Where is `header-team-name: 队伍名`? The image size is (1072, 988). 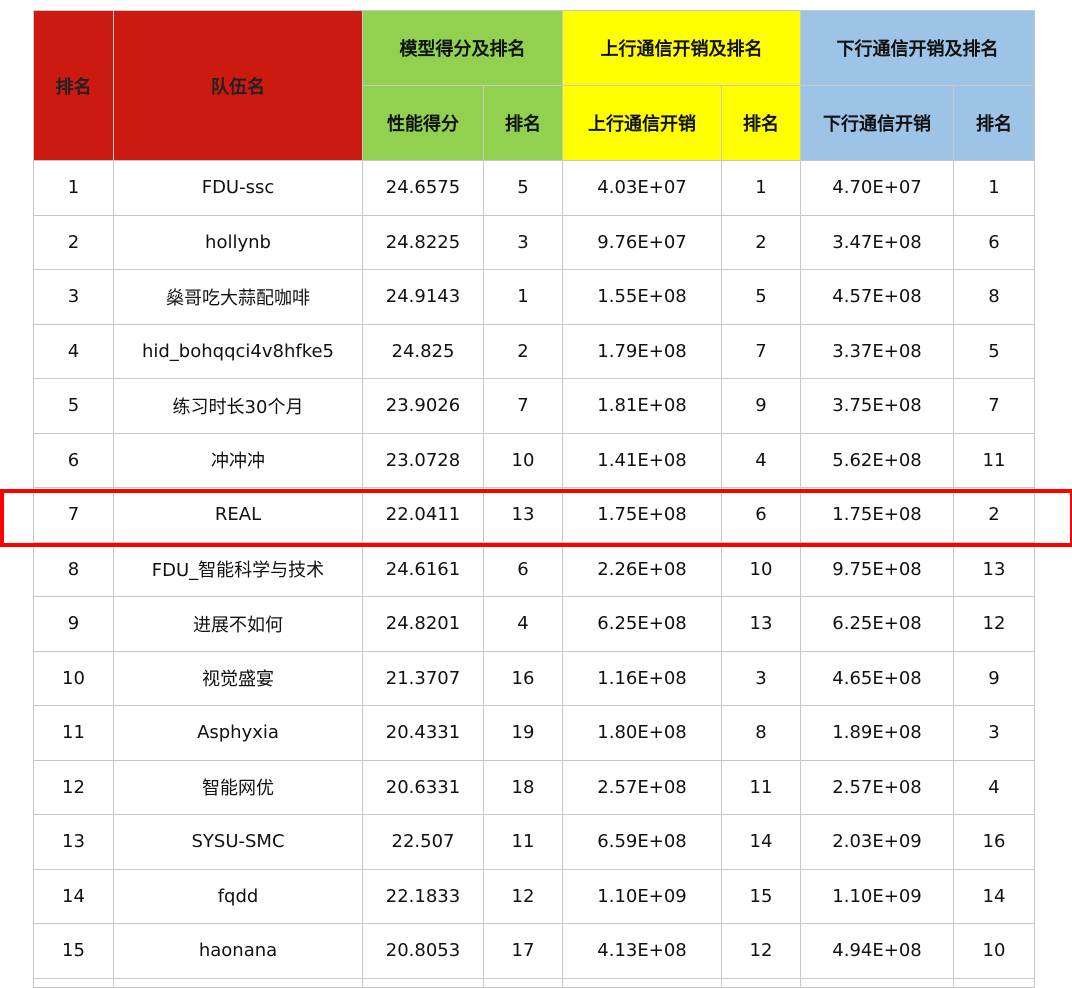
header-team-name: 队伍名 is located at coordinates (238, 85).